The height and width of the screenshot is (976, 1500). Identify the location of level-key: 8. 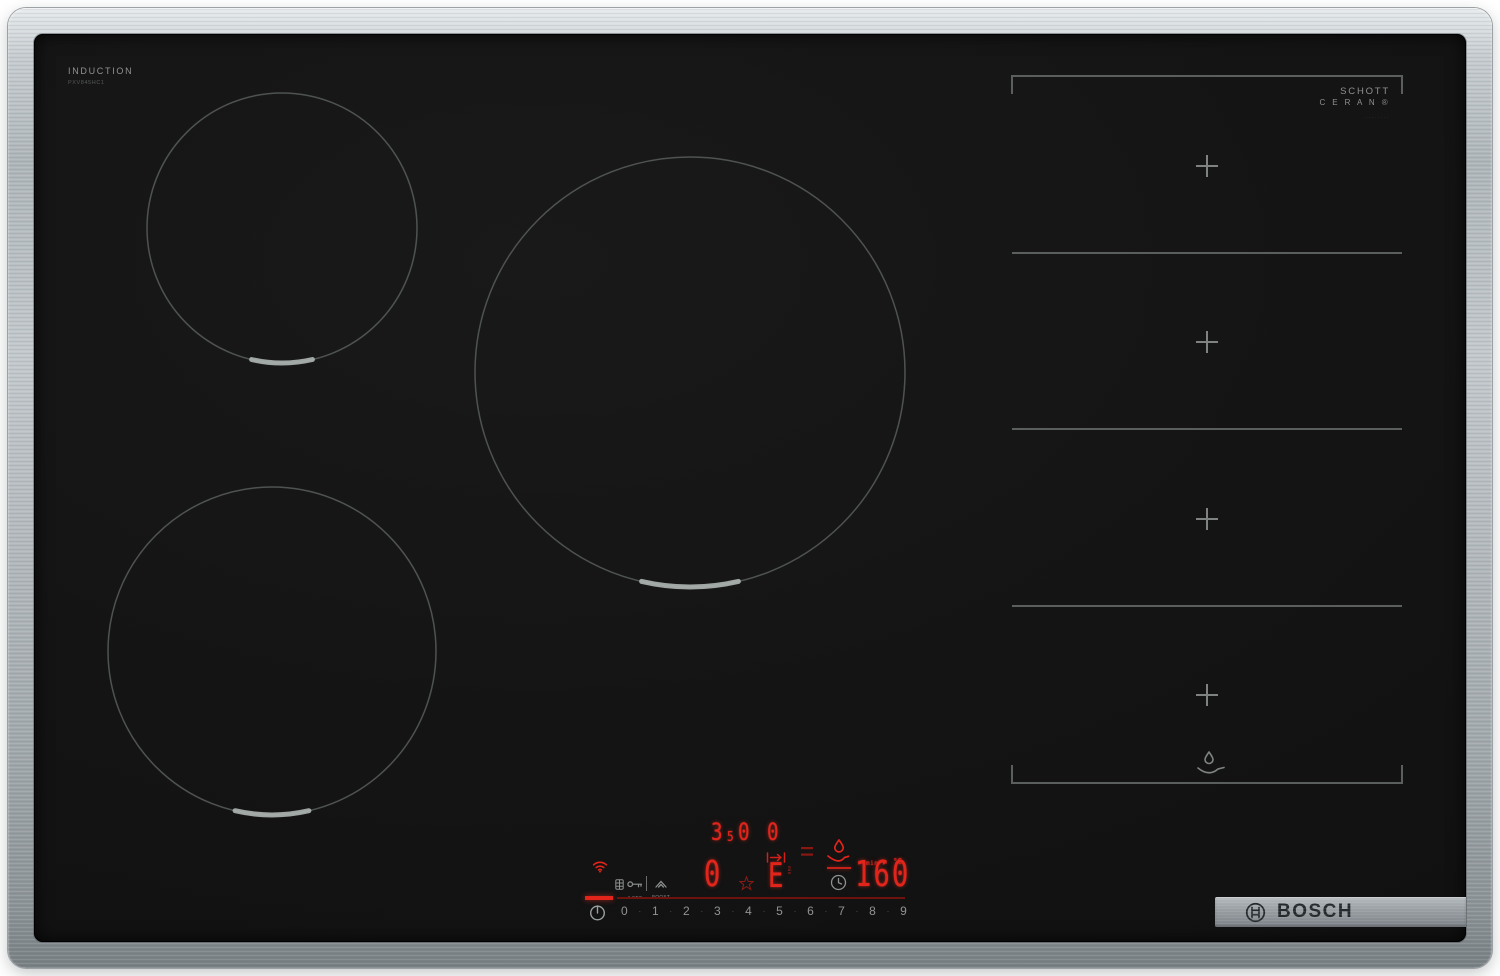
(872, 911).